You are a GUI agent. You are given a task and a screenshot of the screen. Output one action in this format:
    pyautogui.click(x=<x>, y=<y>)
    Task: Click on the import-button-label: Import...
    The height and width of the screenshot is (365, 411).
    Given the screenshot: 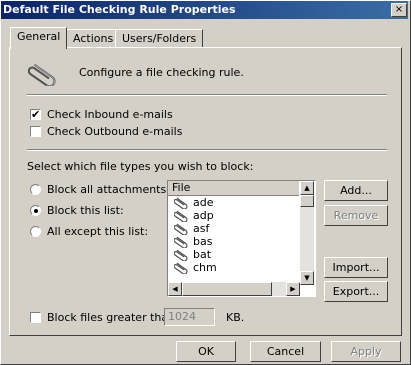 What is the action you would take?
    pyautogui.click(x=356, y=267)
    